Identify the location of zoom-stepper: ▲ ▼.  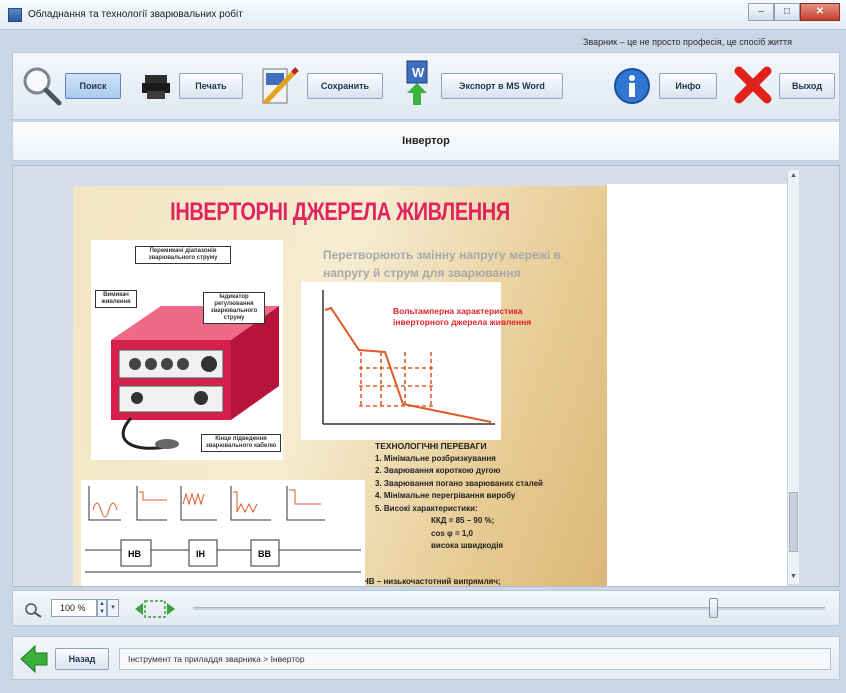
(102, 608).